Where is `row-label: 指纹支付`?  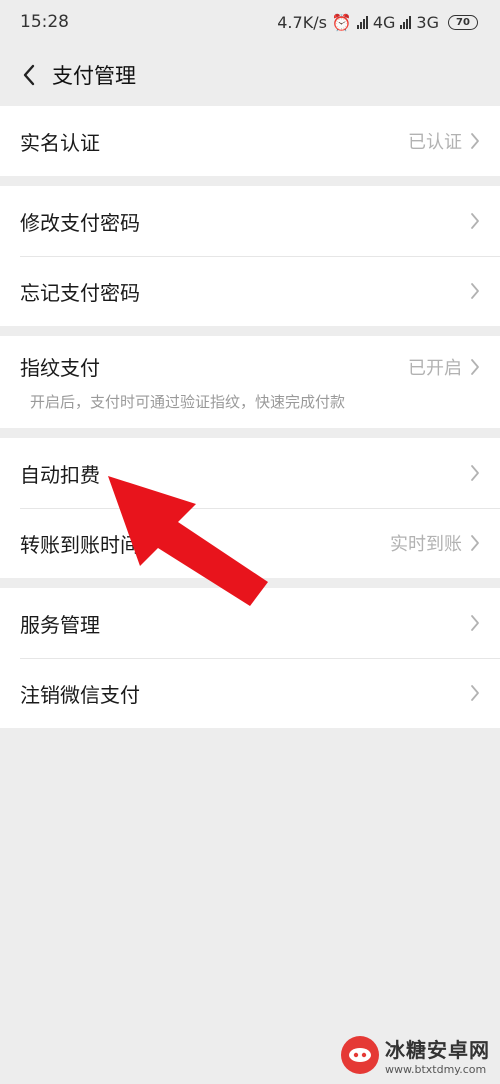
row-label: 指纹支付 is located at coordinates (60, 368).